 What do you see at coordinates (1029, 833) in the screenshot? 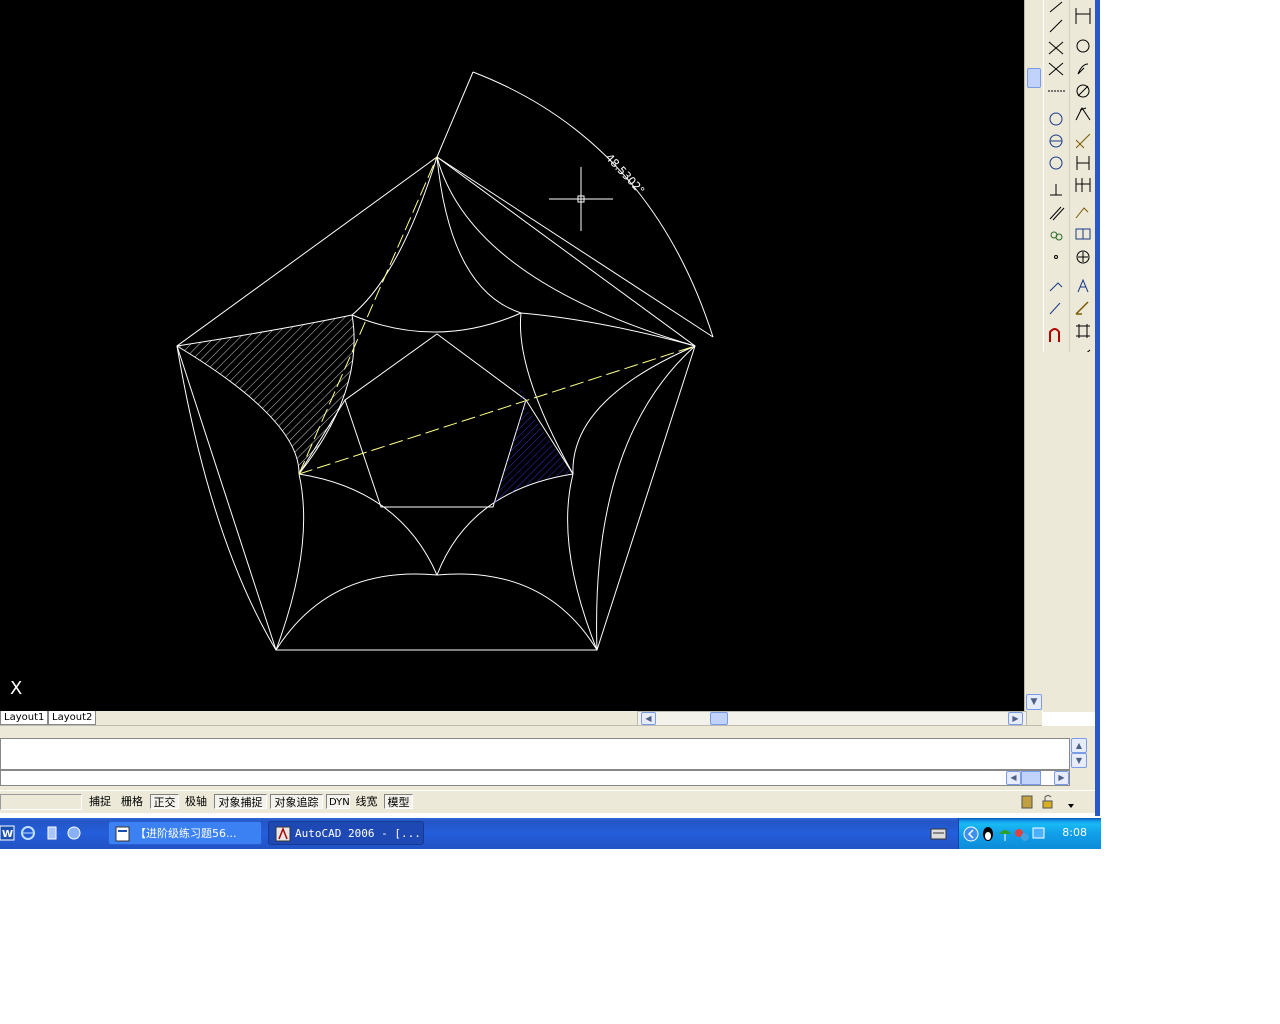
I see `system-tray: 8:08` at bounding box center [1029, 833].